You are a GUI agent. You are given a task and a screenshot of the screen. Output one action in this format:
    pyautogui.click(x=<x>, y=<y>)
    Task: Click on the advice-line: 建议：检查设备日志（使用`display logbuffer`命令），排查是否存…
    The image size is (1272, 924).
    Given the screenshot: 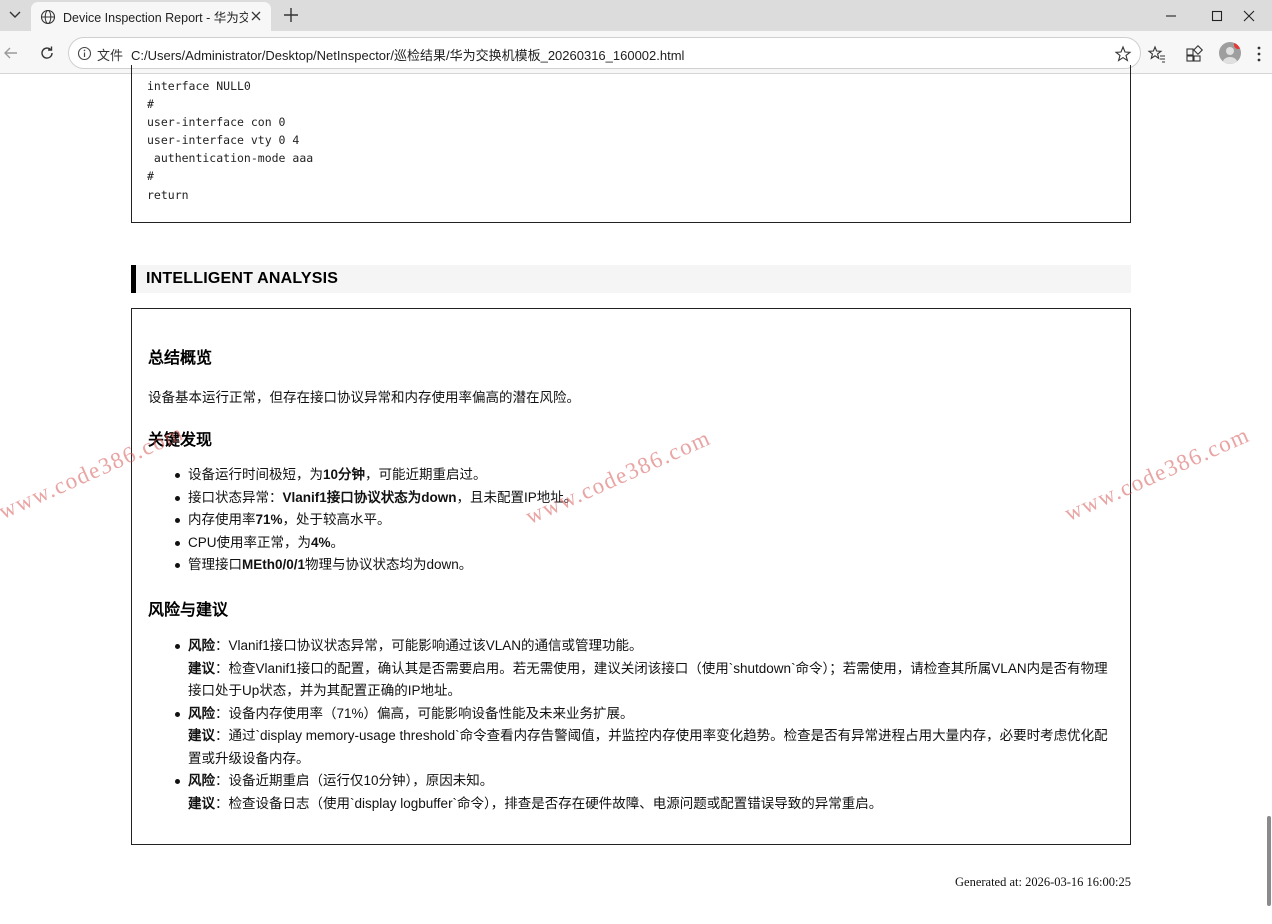 What is the action you would take?
    pyautogui.click(x=535, y=803)
    